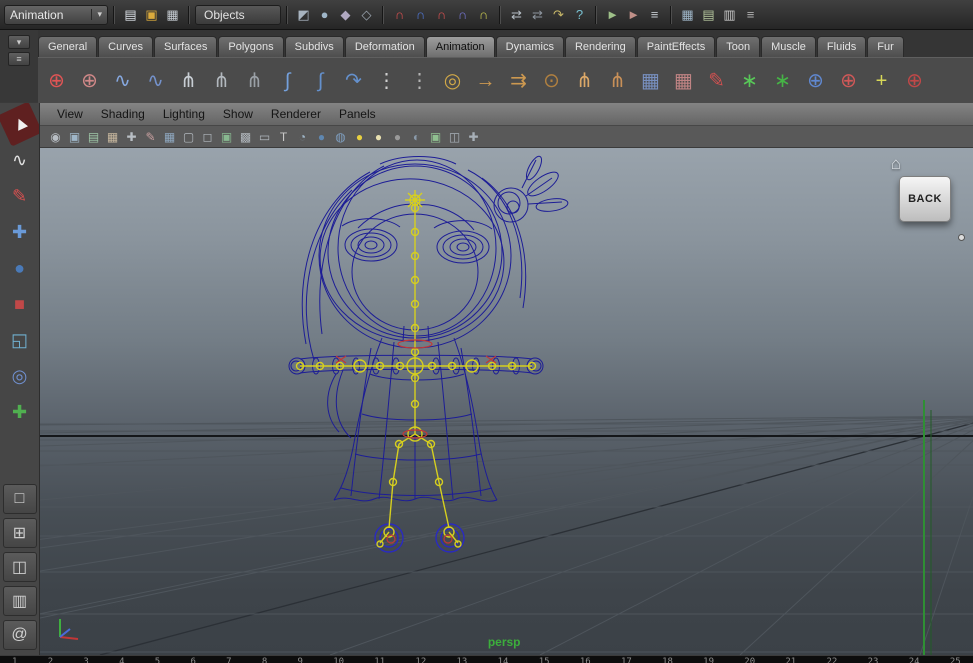  I want to click on ik-handle-icon: ∫, so click(320, 81).